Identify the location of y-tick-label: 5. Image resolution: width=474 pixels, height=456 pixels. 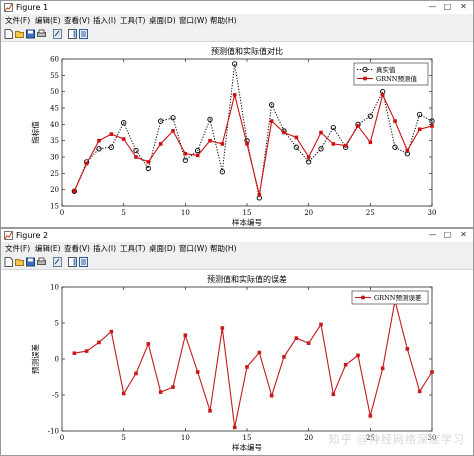
(57, 324).